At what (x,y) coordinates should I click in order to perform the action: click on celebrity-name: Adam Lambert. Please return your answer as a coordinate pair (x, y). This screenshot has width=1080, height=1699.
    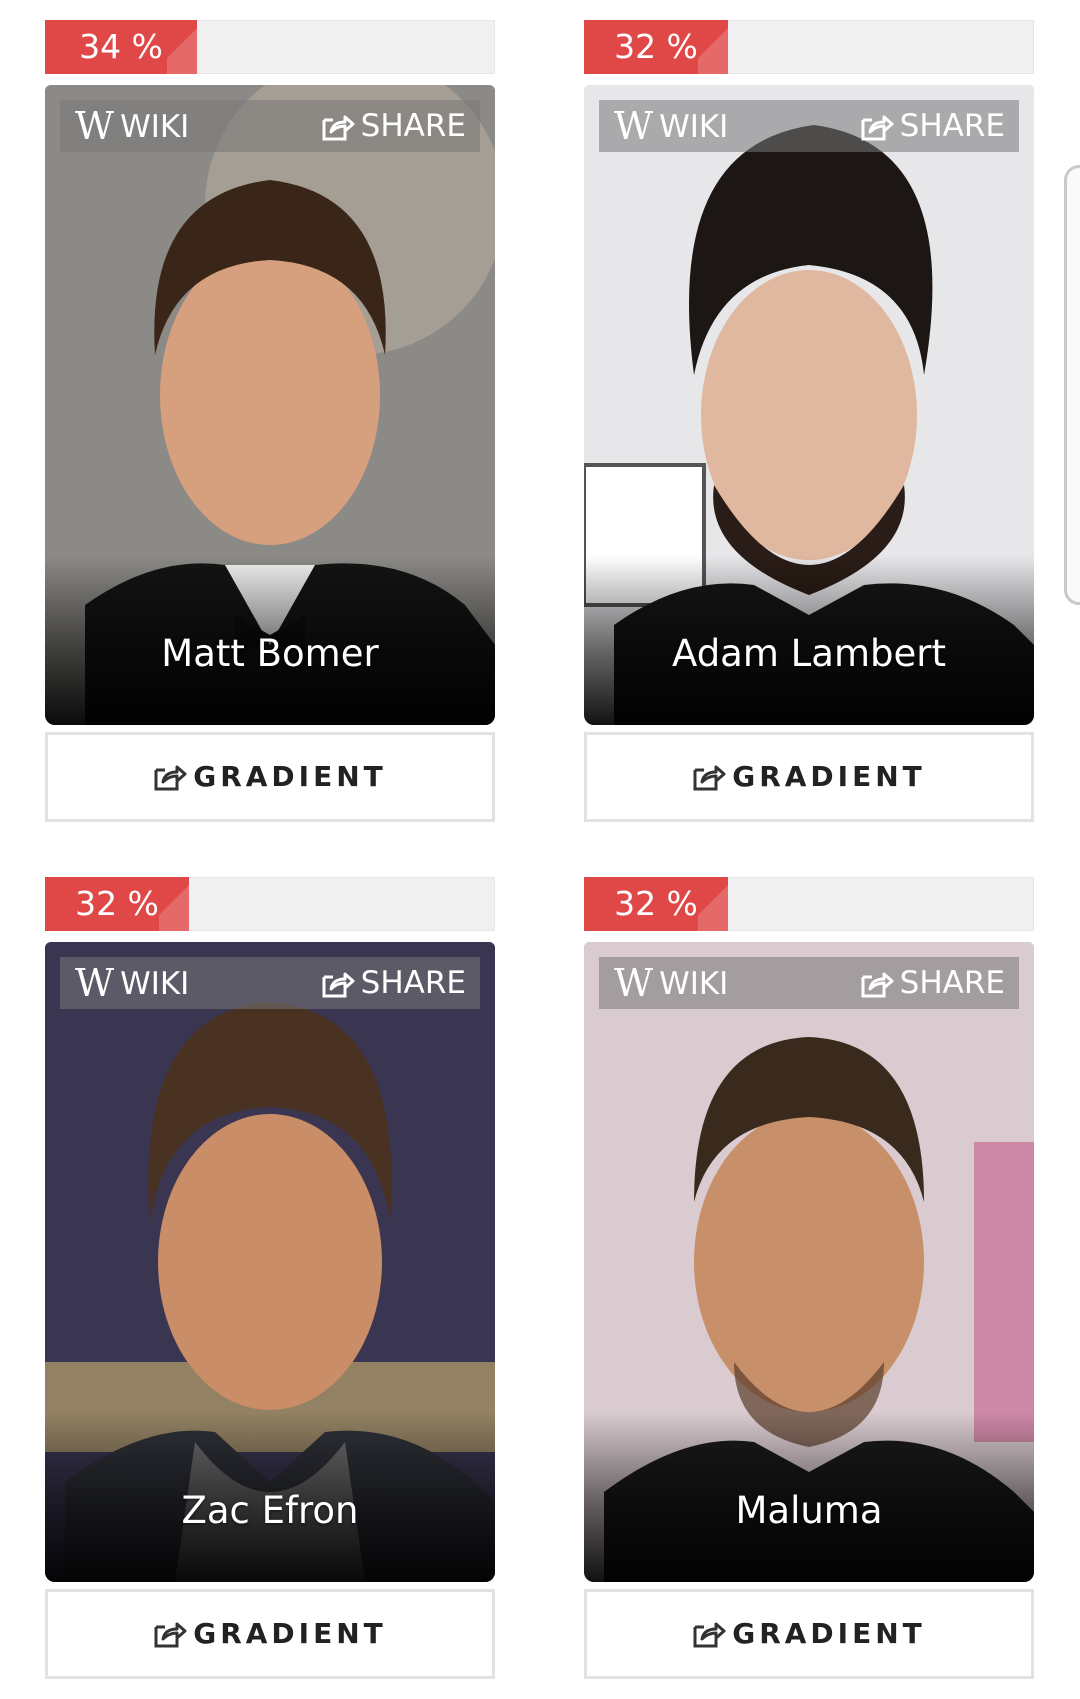
    Looking at the image, I should click on (809, 653).